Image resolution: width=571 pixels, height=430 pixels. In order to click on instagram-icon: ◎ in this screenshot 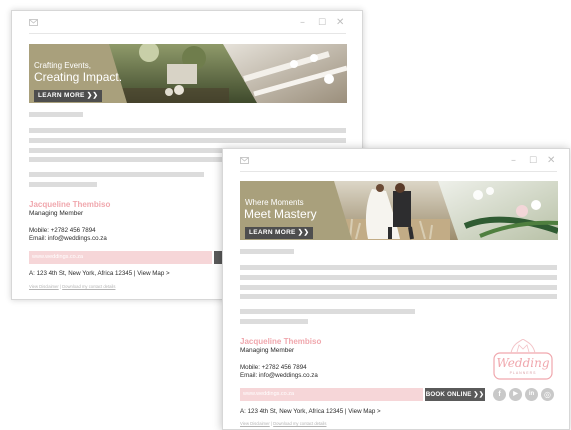, I will do `click(547, 394)`.